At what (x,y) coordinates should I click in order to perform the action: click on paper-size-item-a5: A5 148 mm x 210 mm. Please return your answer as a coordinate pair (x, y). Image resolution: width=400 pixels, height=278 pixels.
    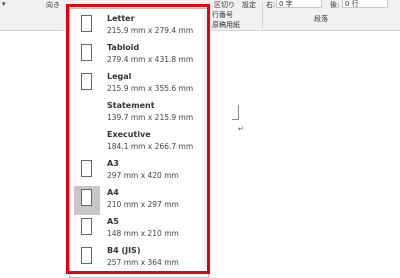
    Looking at the image, I should click on (140, 229).